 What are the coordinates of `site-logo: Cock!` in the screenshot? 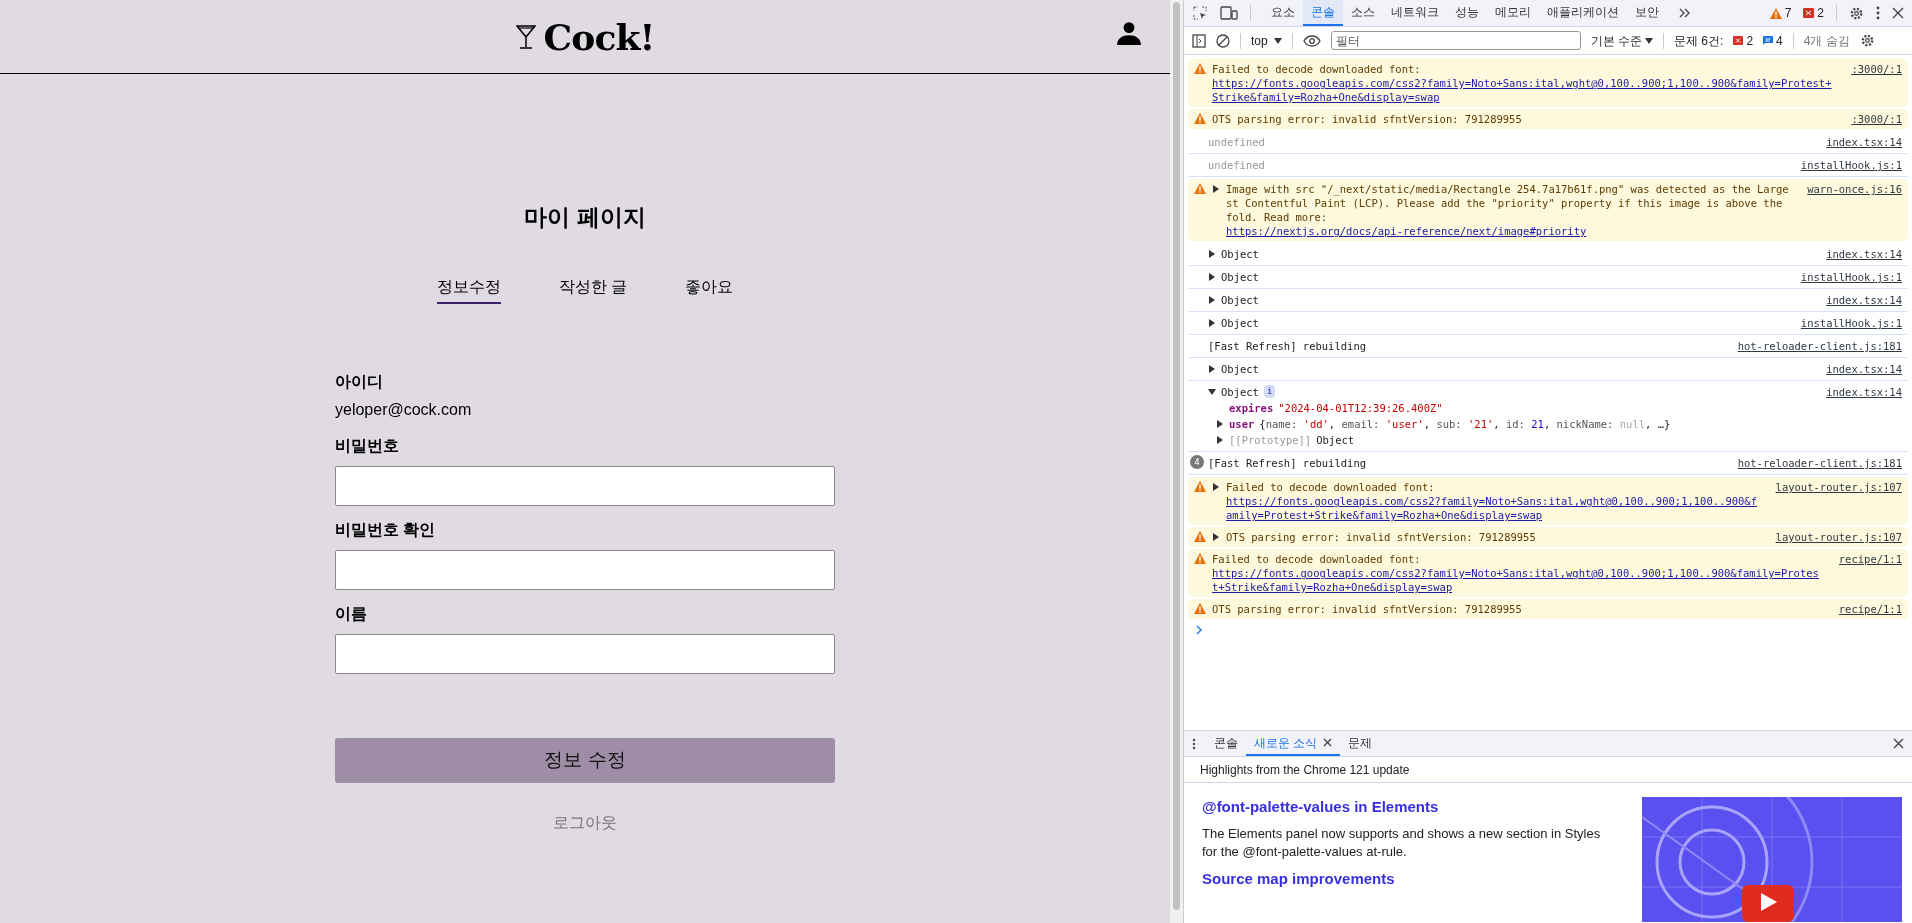 It's located at (599, 36).